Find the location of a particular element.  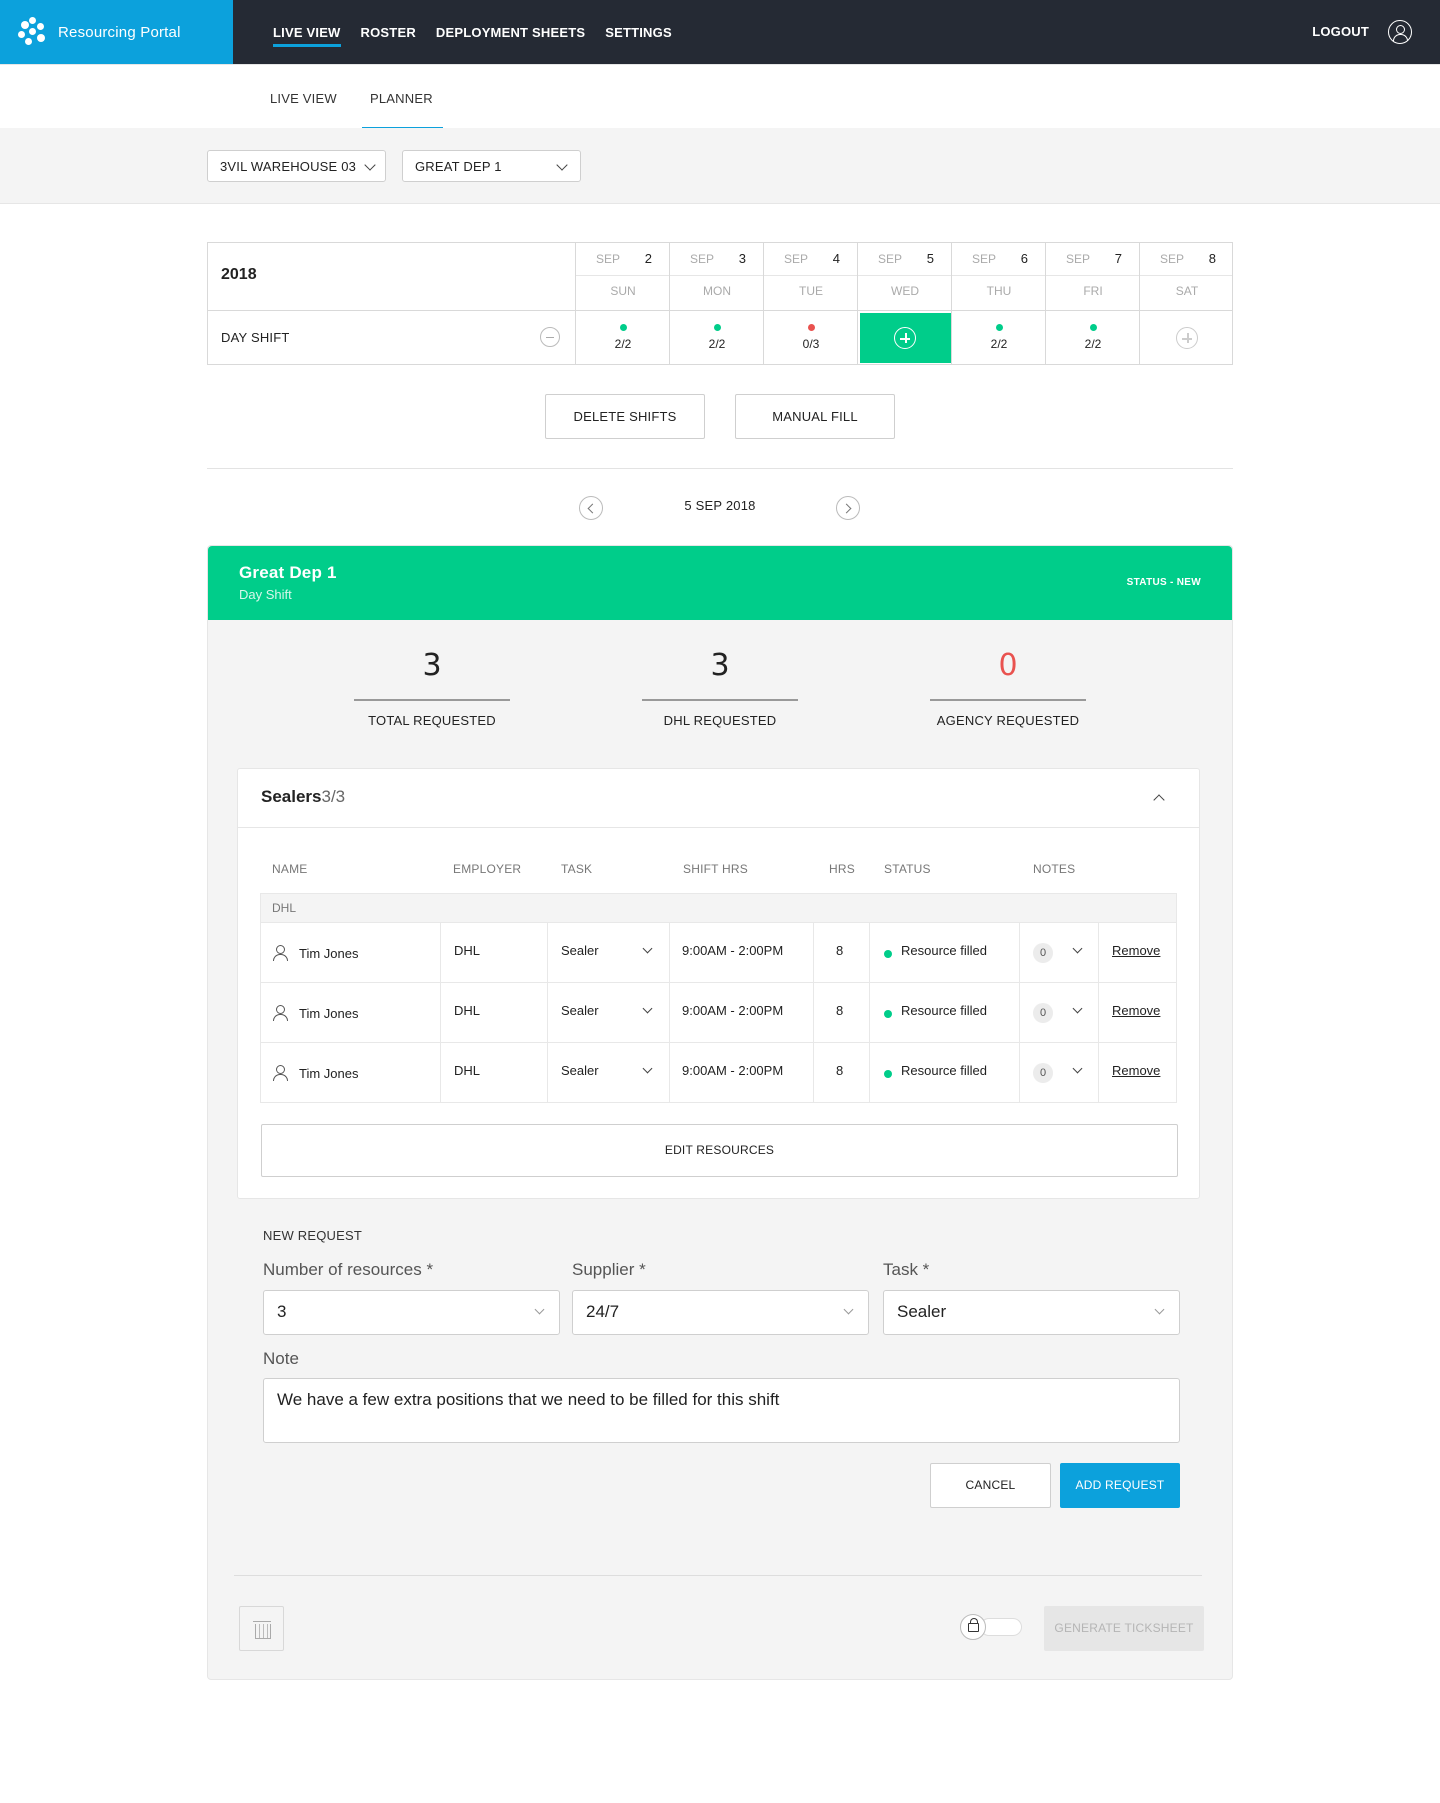

nav-settings: SETTINGS is located at coordinates (638, 32).